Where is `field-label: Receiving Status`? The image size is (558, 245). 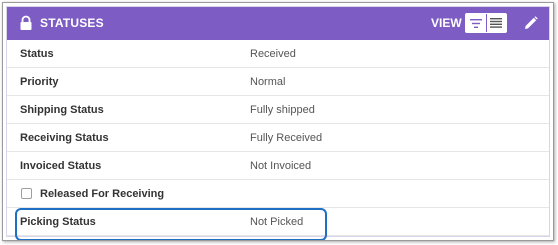
field-label: Receiving Status is located at coordinates (64, 138).